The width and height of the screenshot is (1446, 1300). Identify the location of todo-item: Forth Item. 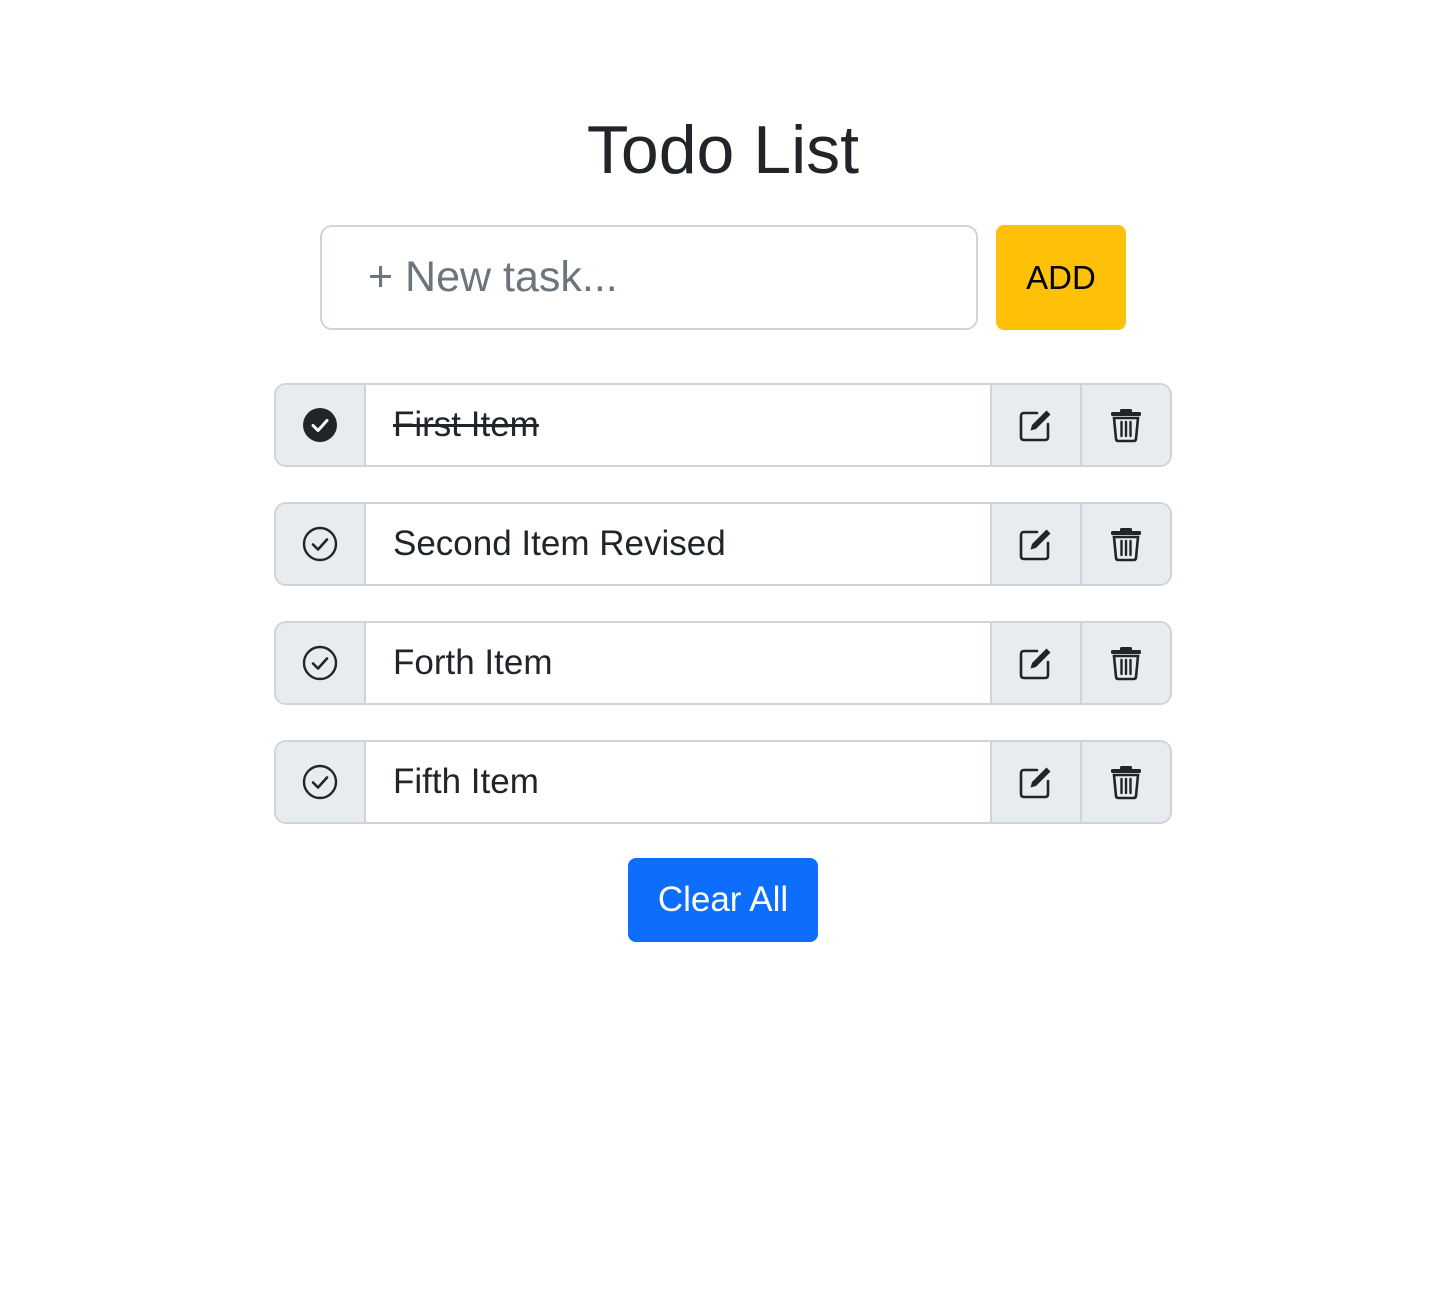
(723, 663).